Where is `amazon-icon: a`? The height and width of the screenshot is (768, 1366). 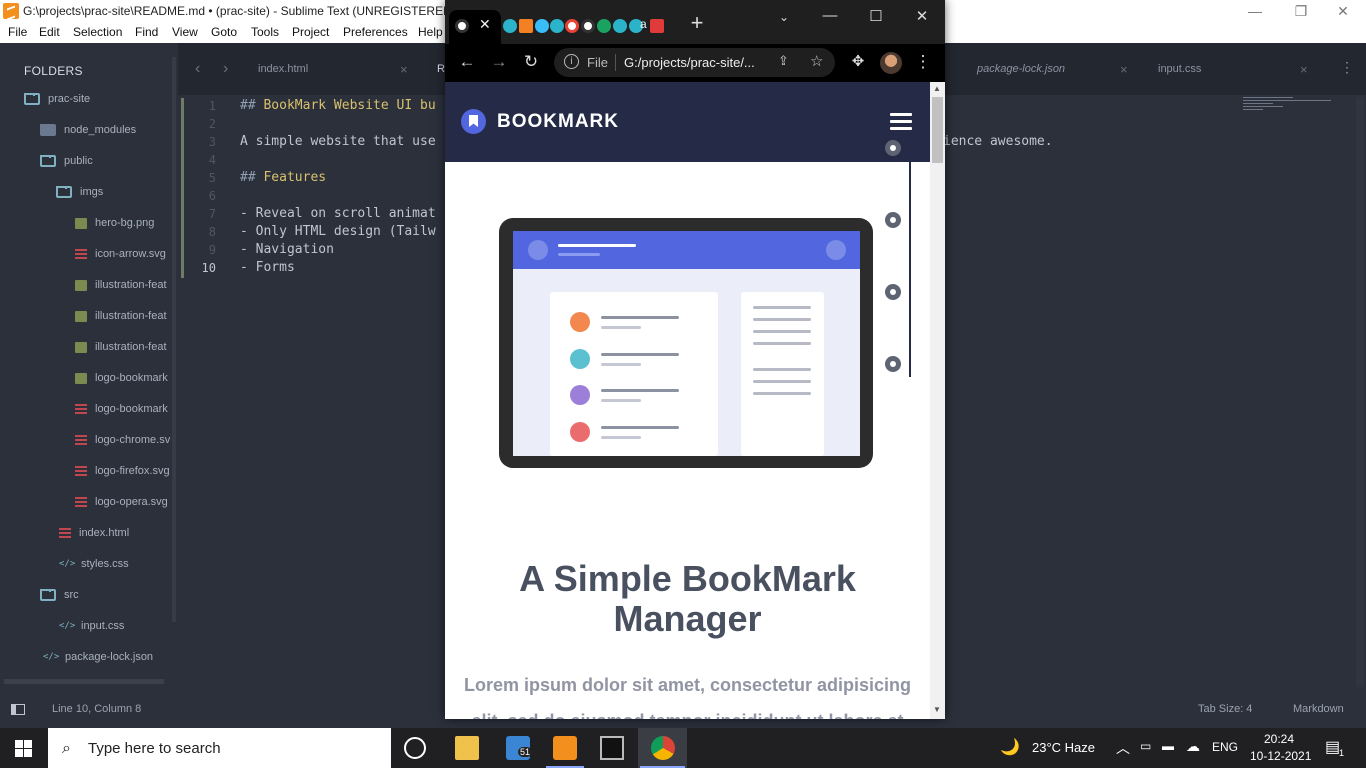 amazon-icon: a is located at coordinates (643, 24).